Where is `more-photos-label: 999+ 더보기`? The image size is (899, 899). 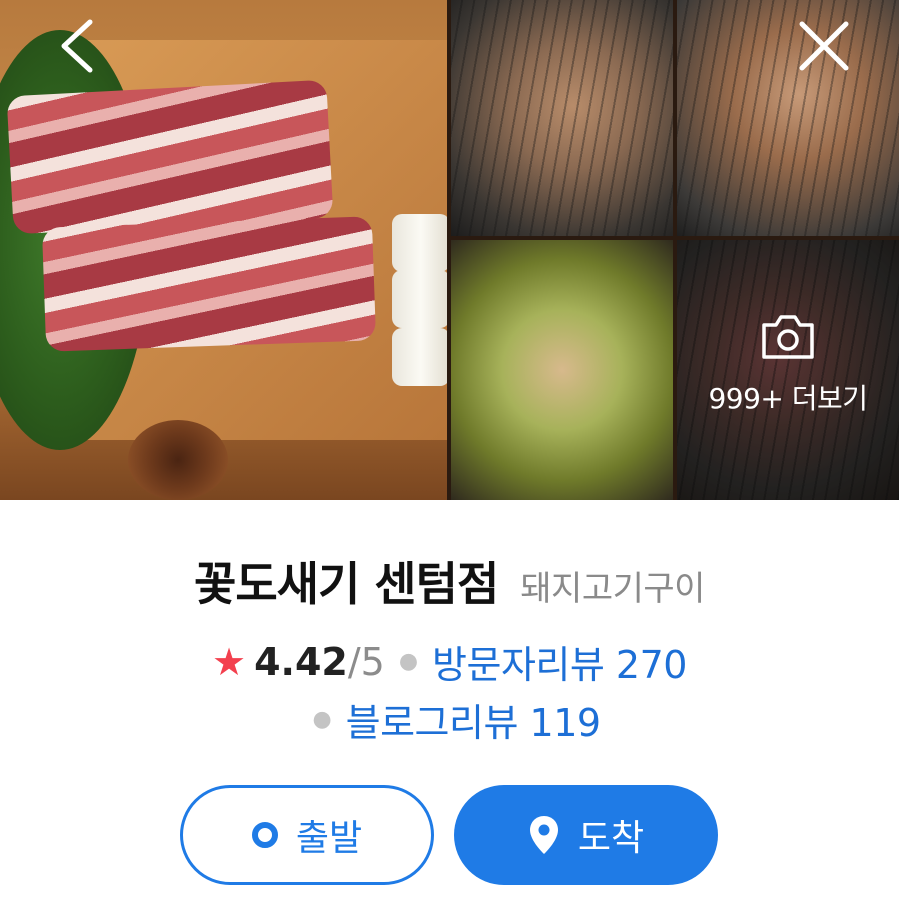
more-photos-label: 999+ 더보기 is located at coordinates (788, 398).